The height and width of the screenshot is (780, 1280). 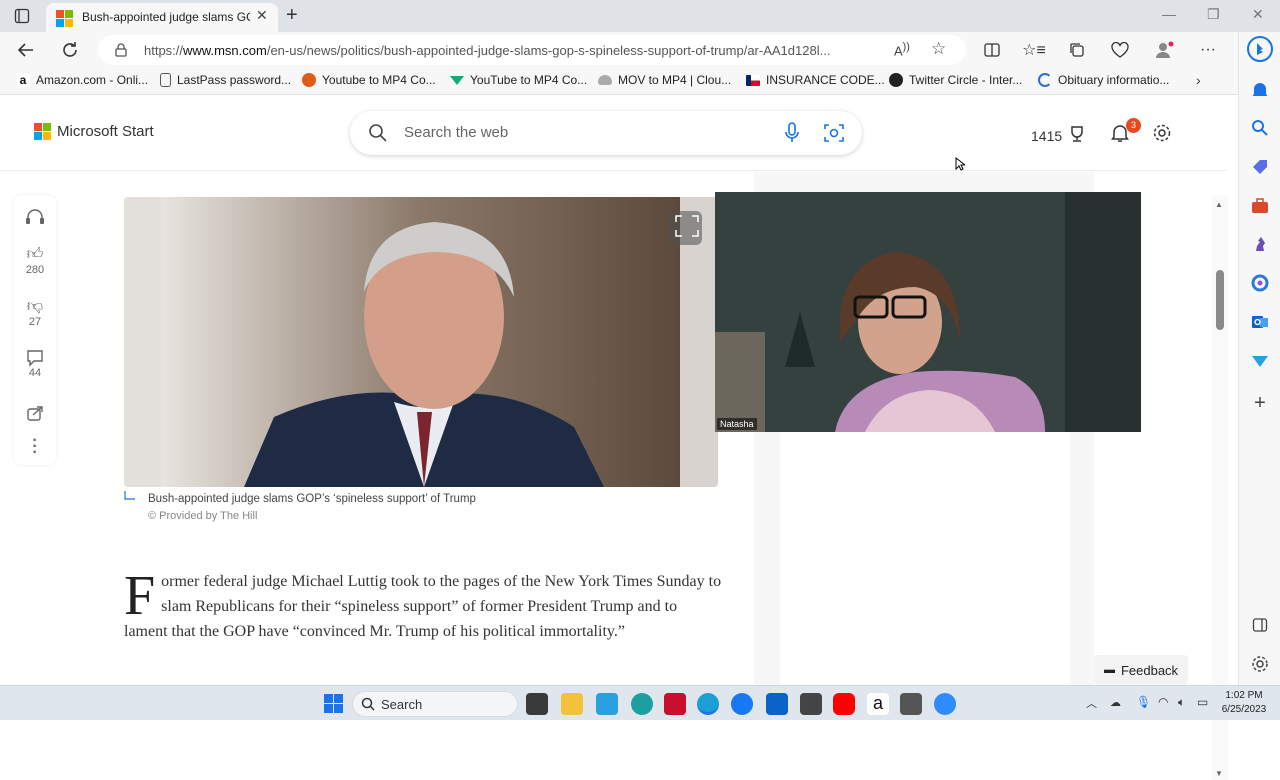 I want to click on lock-icon, so click(x=121, y=50).